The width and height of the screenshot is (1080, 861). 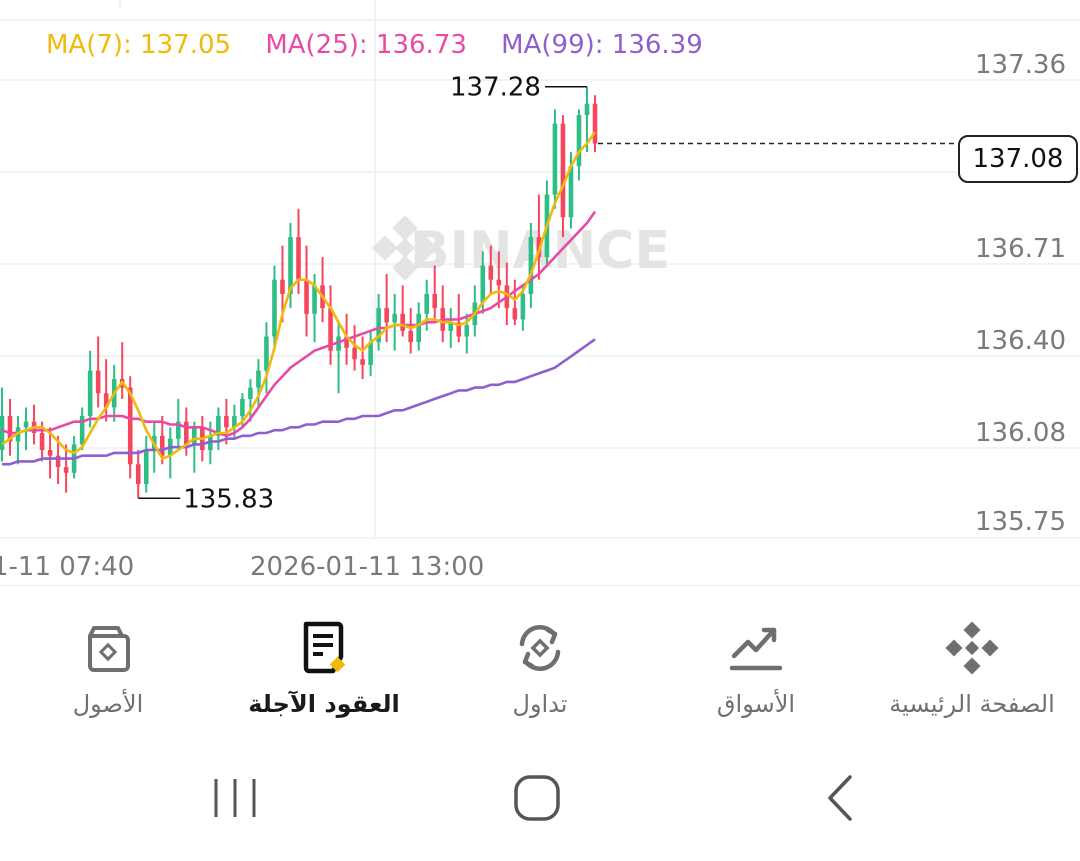 I want to click on y-tick-label: 136.40, so click(x=1020, y=341).